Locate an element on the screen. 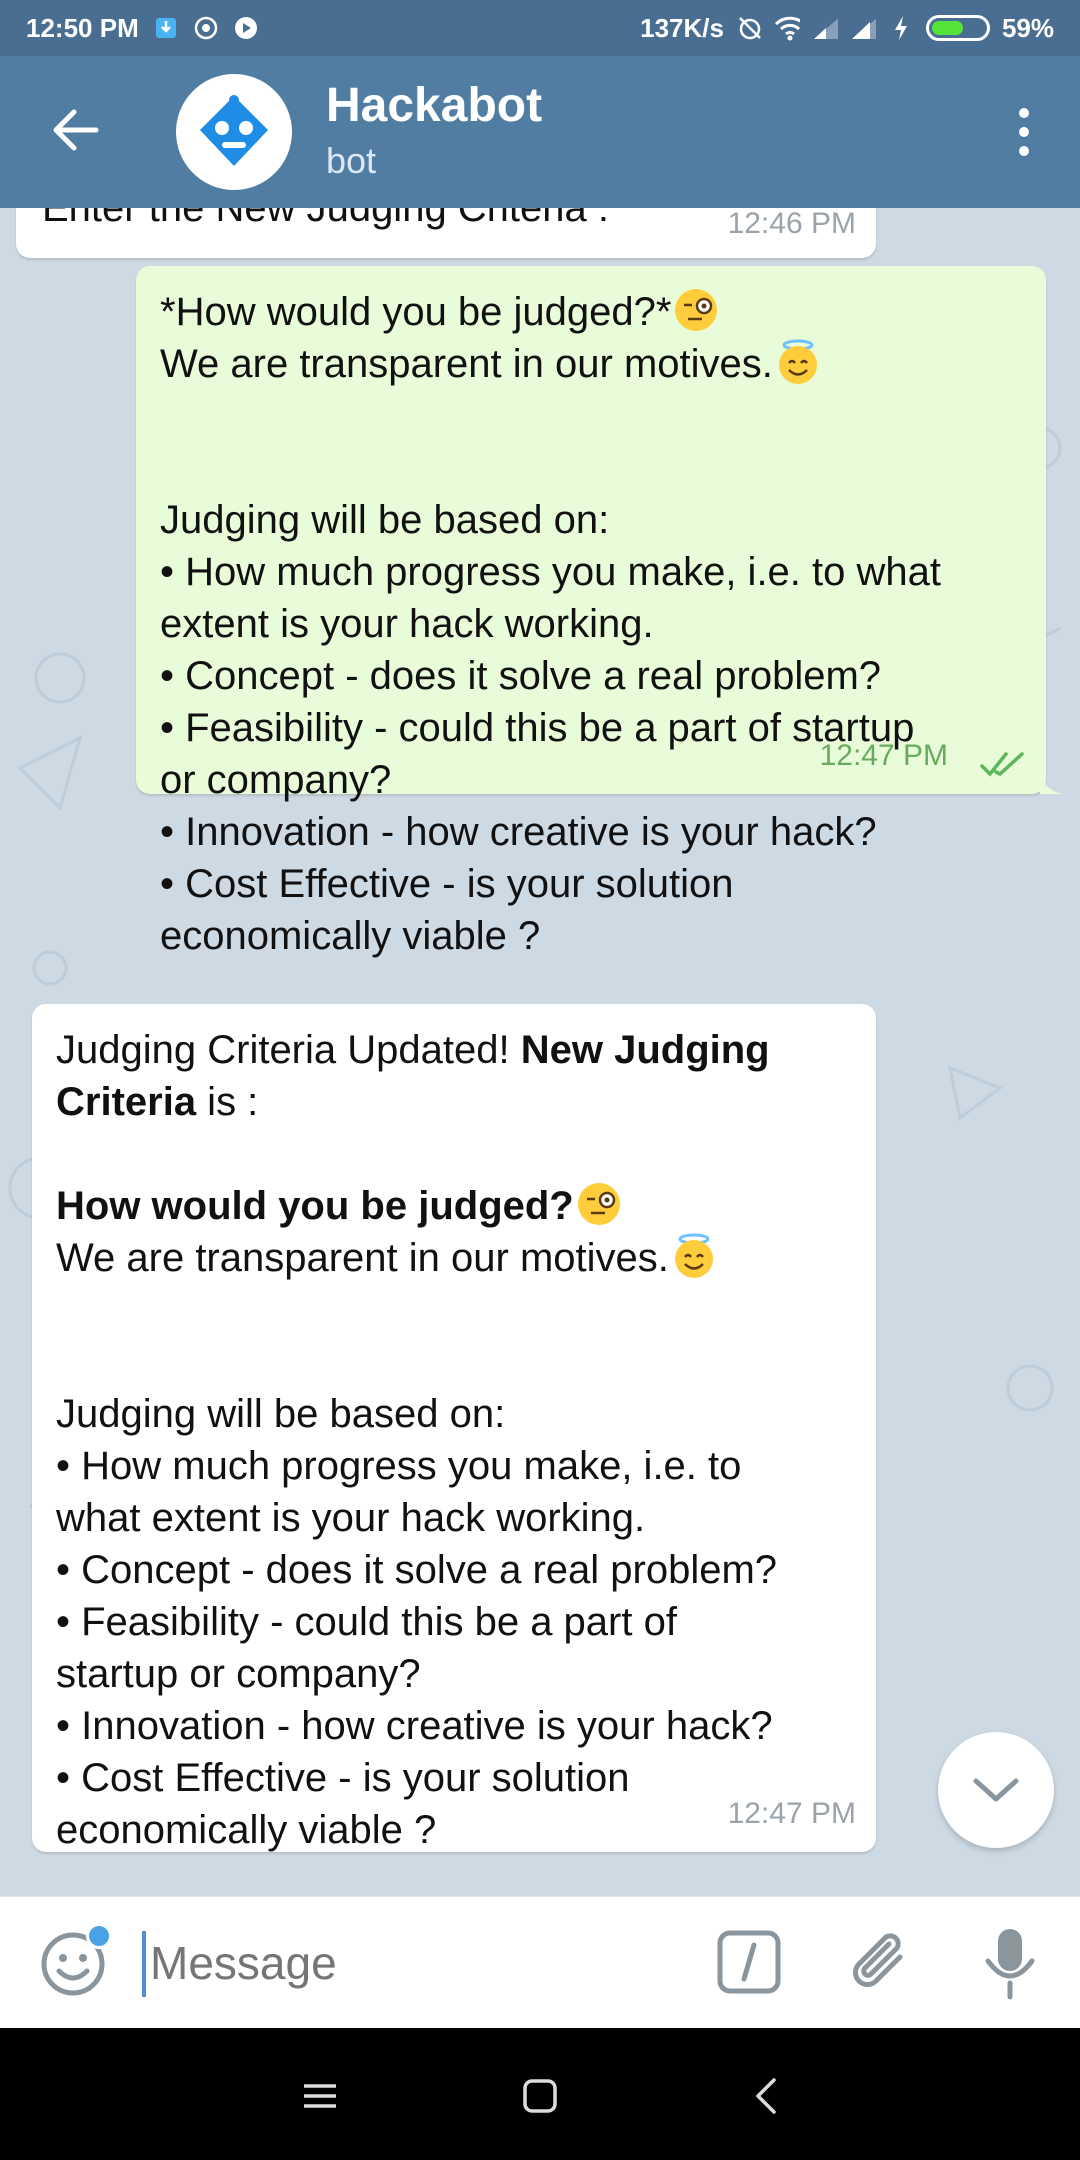 Image resolution: width=1080 pixels, height=2160 pixels. chat-header: Hackabot bot is located at coordinates (540, 132).